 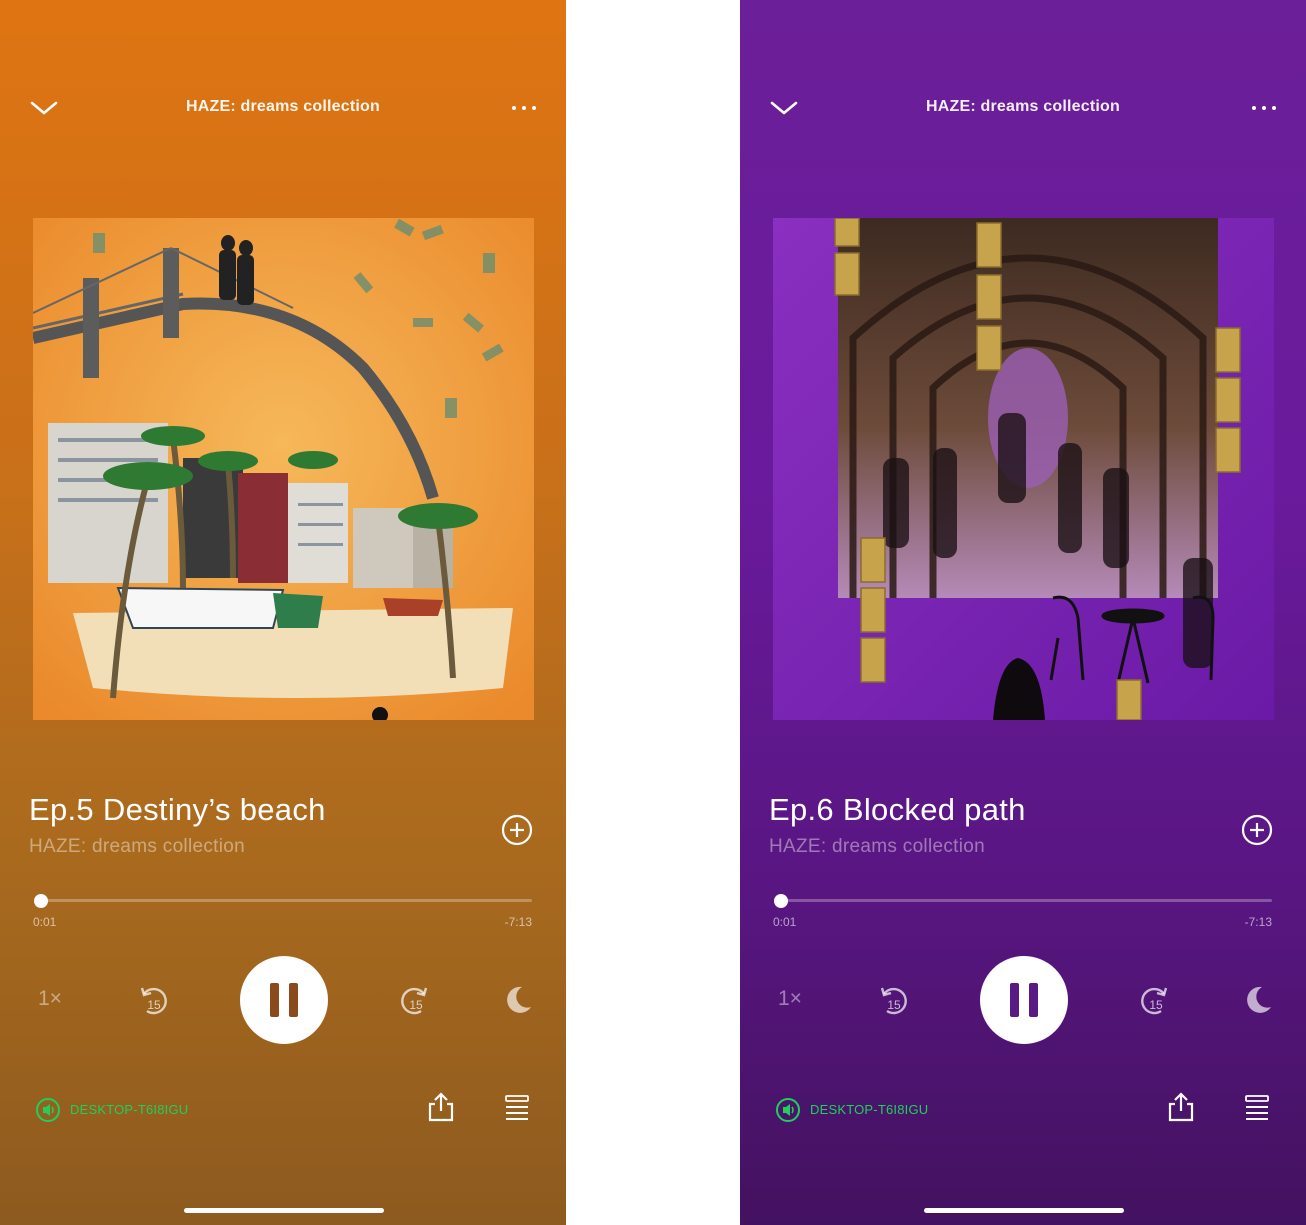 I want to click on episode-title: Ep.5 Destiny’s beach, so click(x=177, y=809).